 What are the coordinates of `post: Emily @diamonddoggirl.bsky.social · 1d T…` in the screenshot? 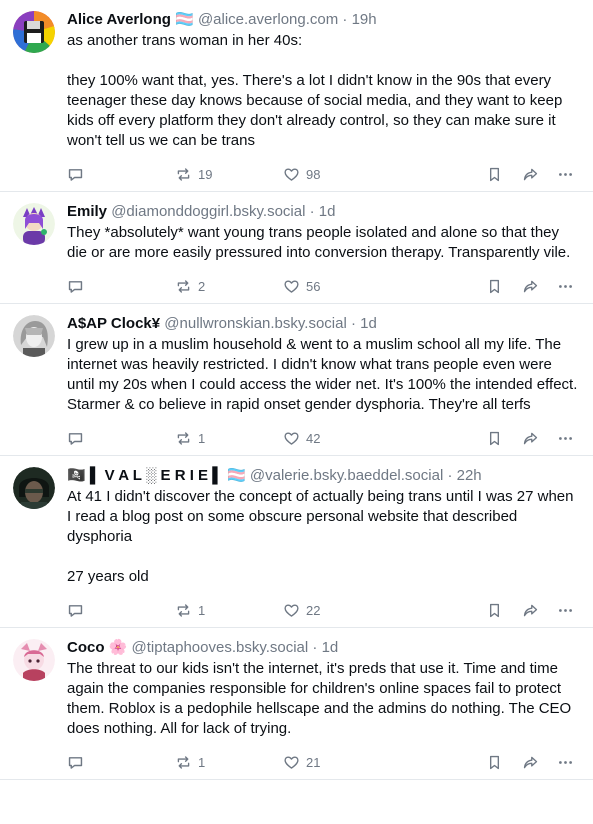 It's located at (296, 248).